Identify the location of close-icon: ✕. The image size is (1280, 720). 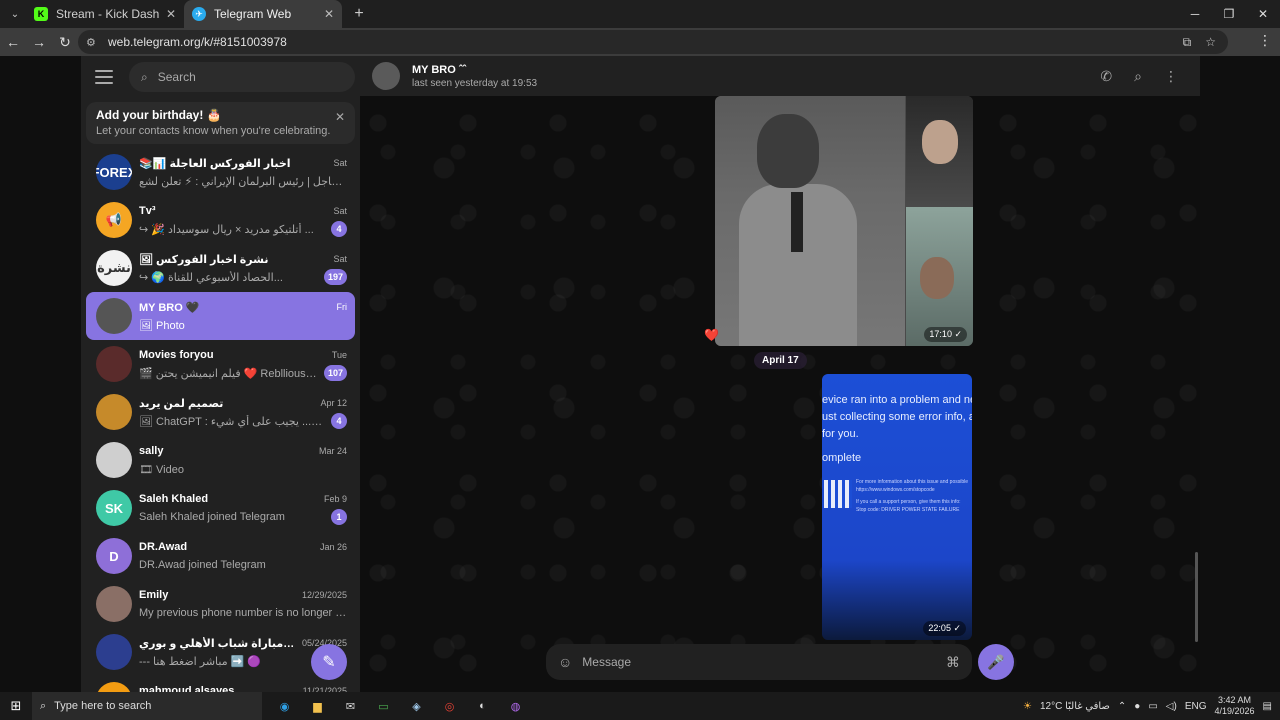
(340, 117).